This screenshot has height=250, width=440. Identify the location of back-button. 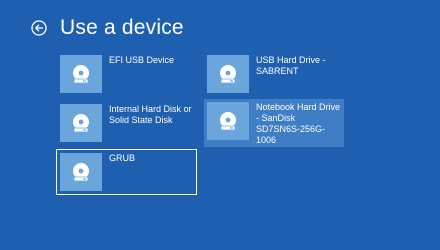
(39, 28).